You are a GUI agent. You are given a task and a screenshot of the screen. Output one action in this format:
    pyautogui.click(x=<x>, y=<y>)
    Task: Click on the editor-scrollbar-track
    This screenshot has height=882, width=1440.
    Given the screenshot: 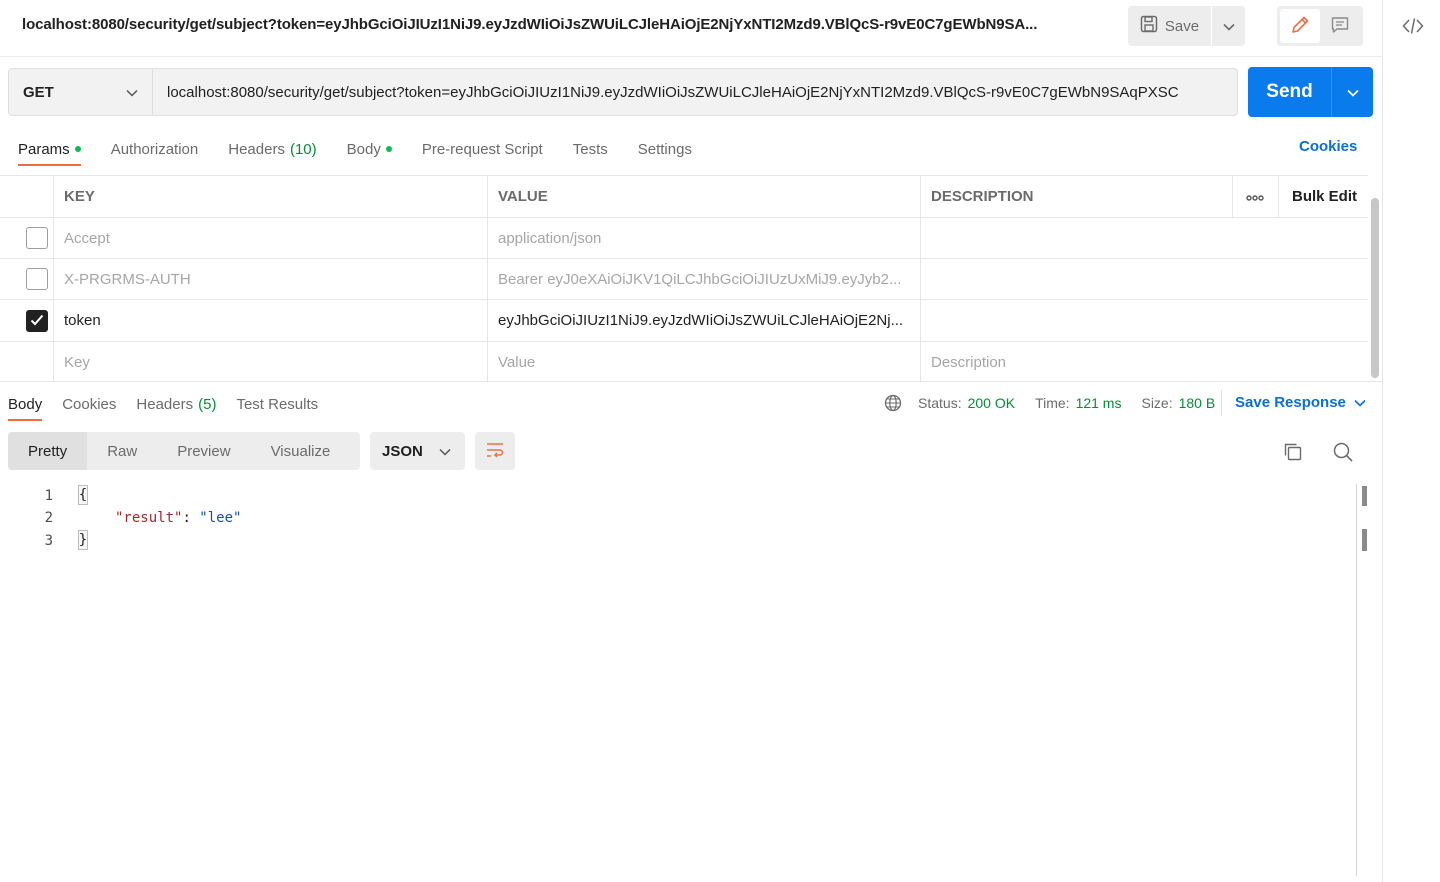 What is the action you would take?
    pyautogui.click(x=1356, y=680)
    